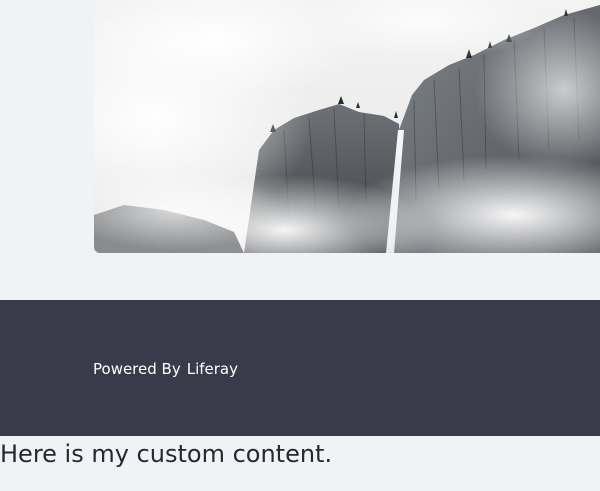 Image resolution: width=600 pixels, height=491 pixels. I want to click on liferay-link: Liferay, so click(212, 369).